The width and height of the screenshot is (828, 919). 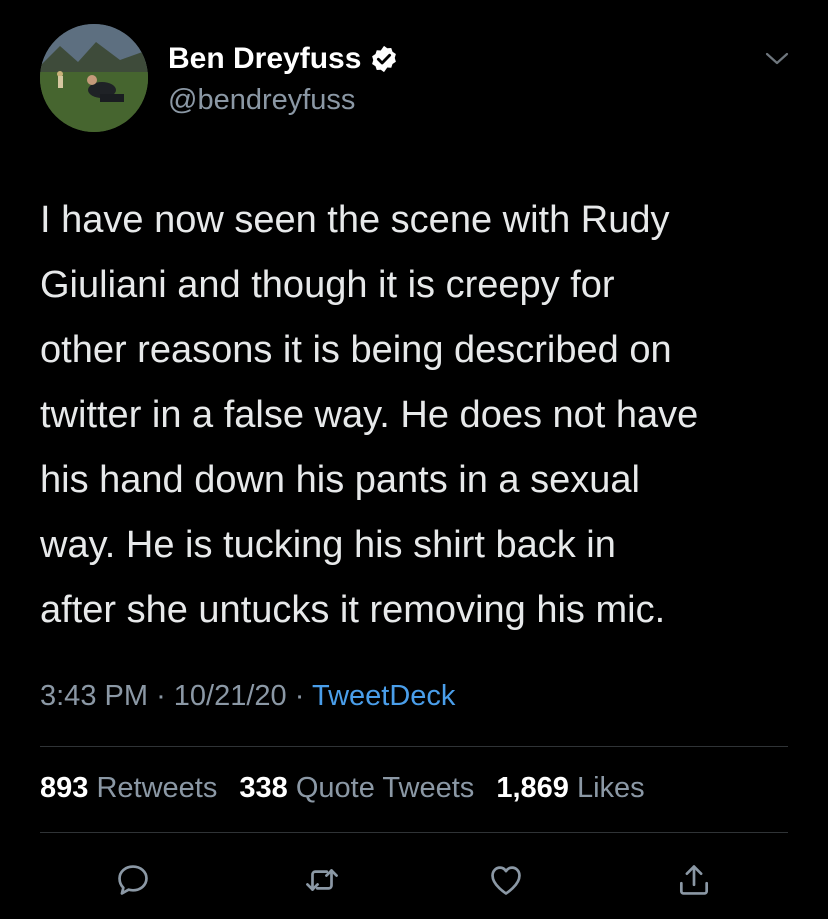 I want to click on avatar, so click(x=94, y=78).